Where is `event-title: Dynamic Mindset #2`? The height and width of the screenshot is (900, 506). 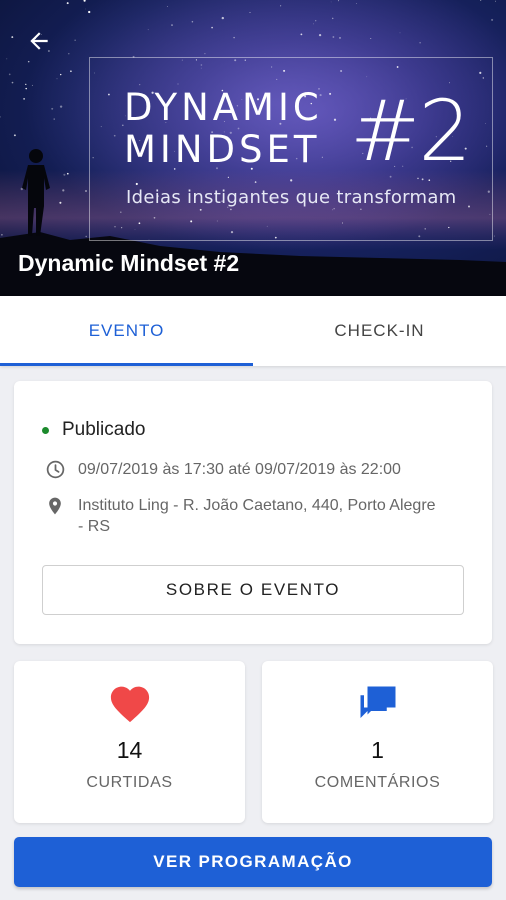 event-title: Dynamic Mindset #2 is located at coordinates (129, 263).